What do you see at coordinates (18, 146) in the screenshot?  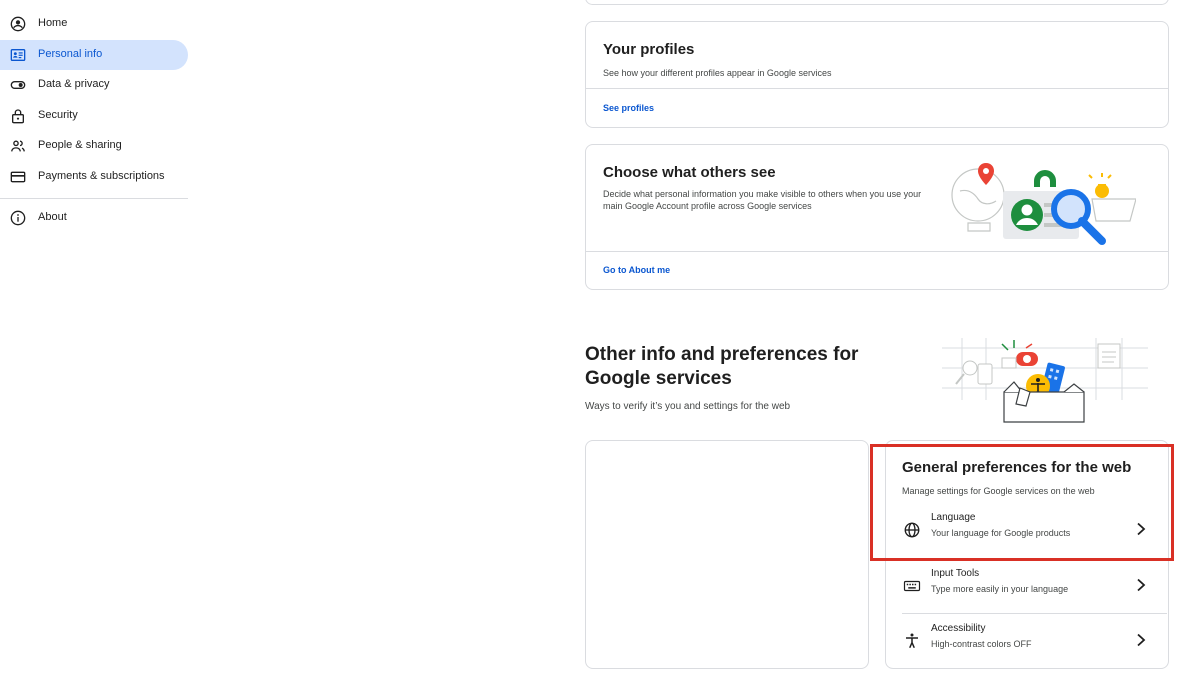 I see `people-icon` at bounding box center [18, 146].